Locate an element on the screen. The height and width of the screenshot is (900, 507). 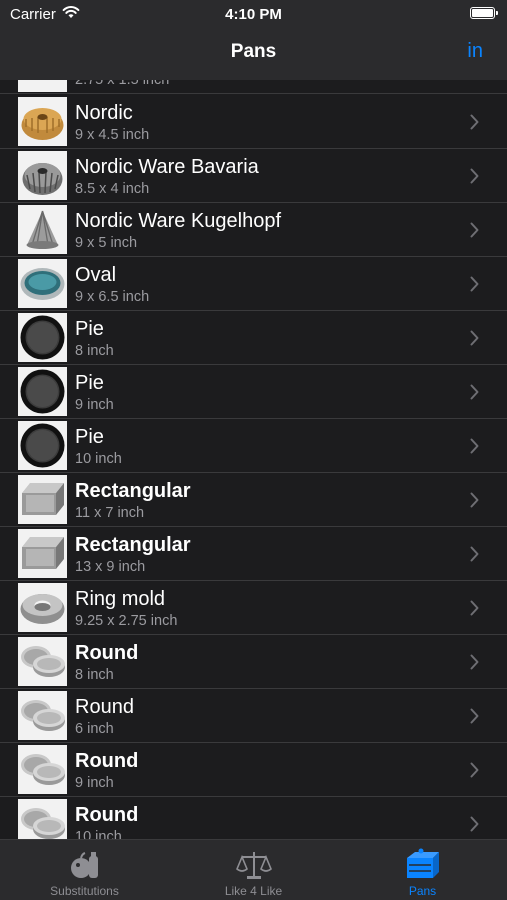
ring-mold-icon is located at coordinates (42, 609).